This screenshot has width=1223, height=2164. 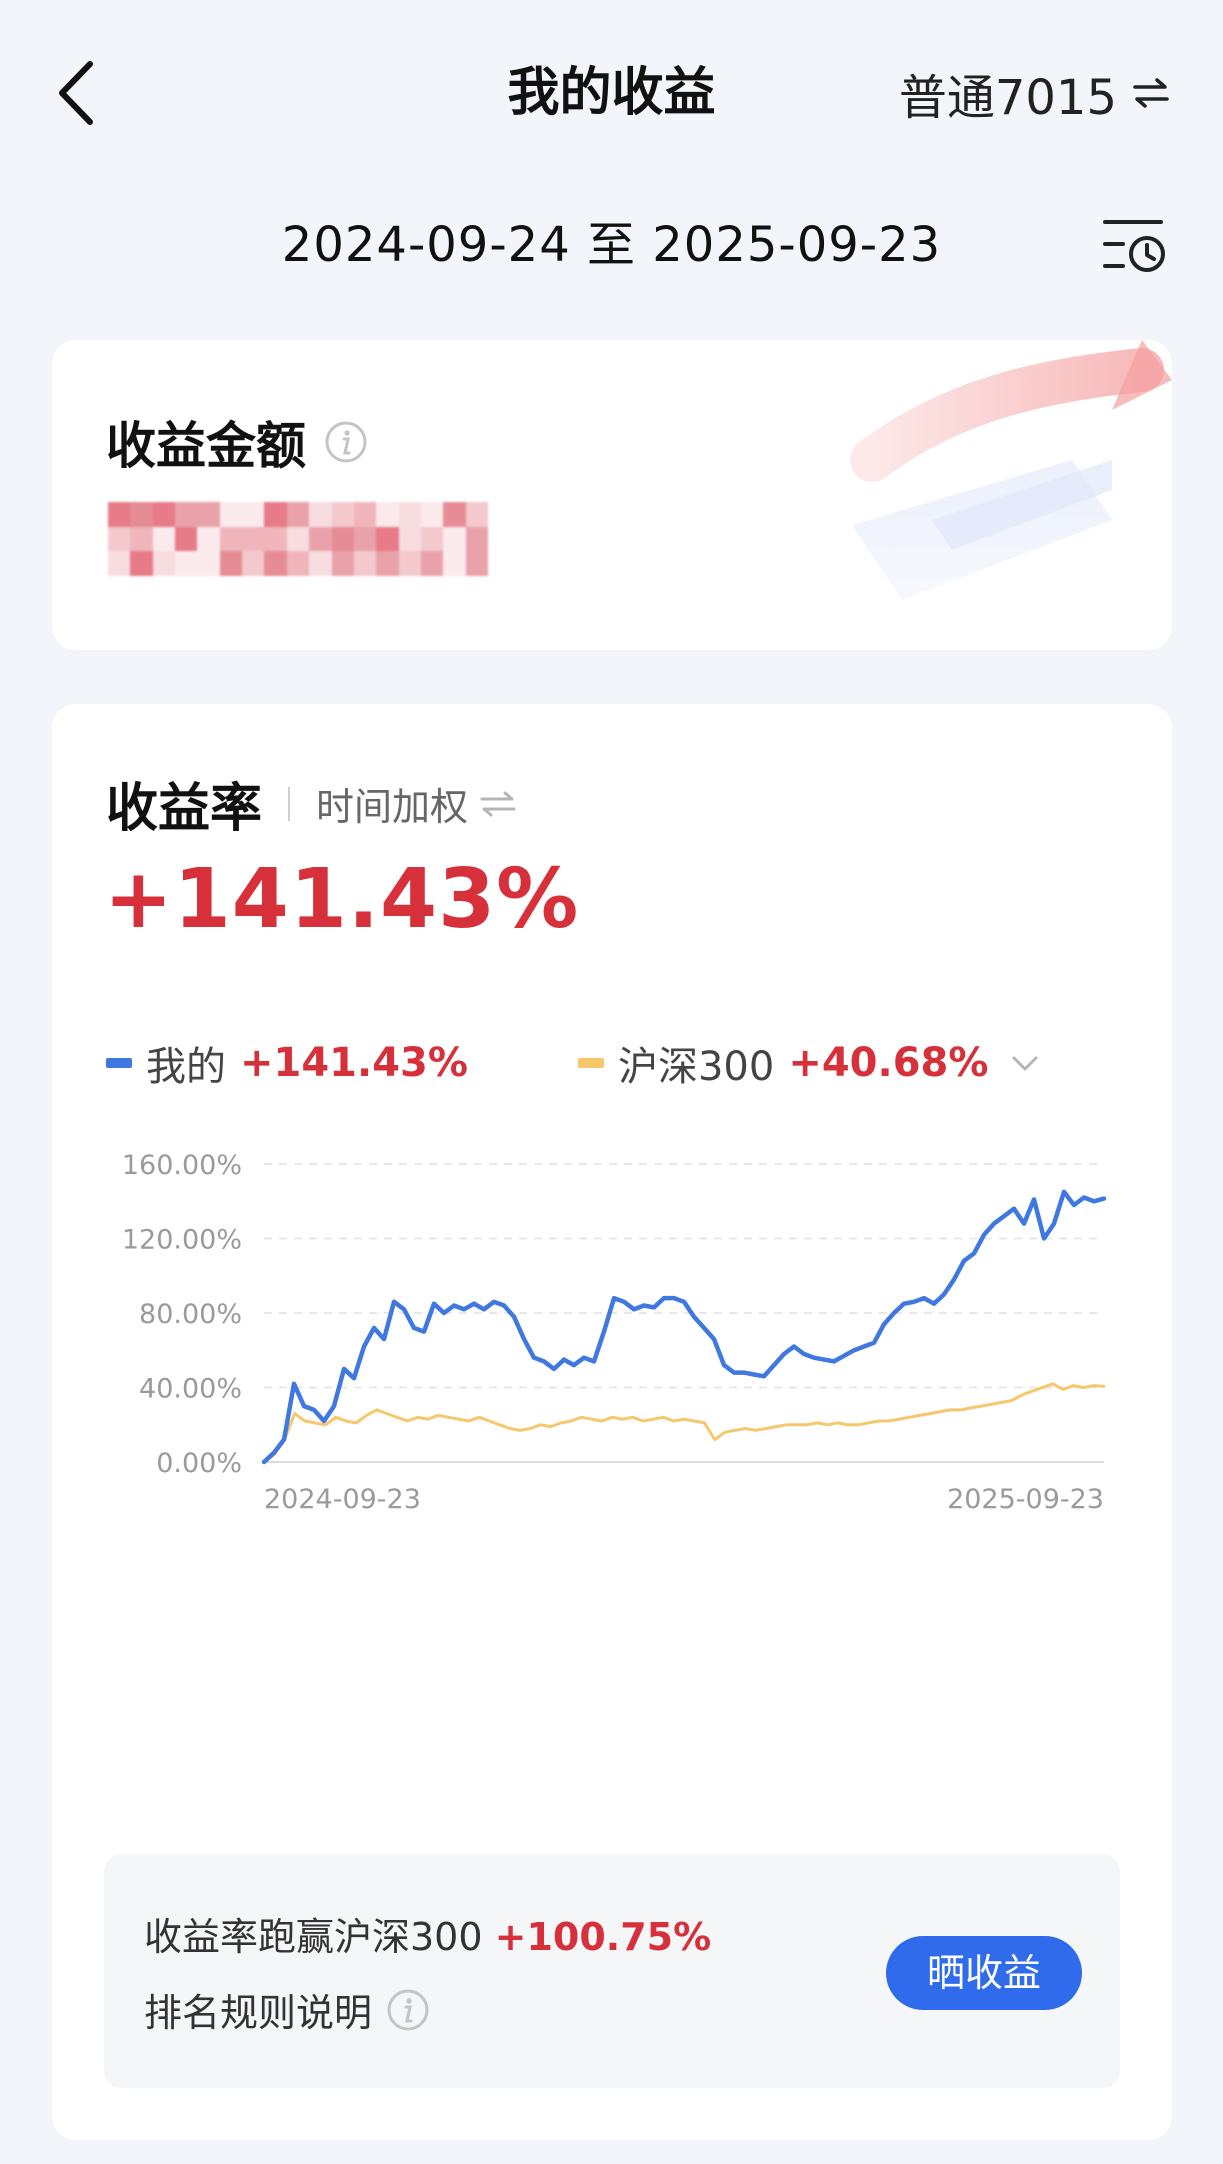 I want to click on header: 我的收益 普通7015, so click(x=611, y=95).